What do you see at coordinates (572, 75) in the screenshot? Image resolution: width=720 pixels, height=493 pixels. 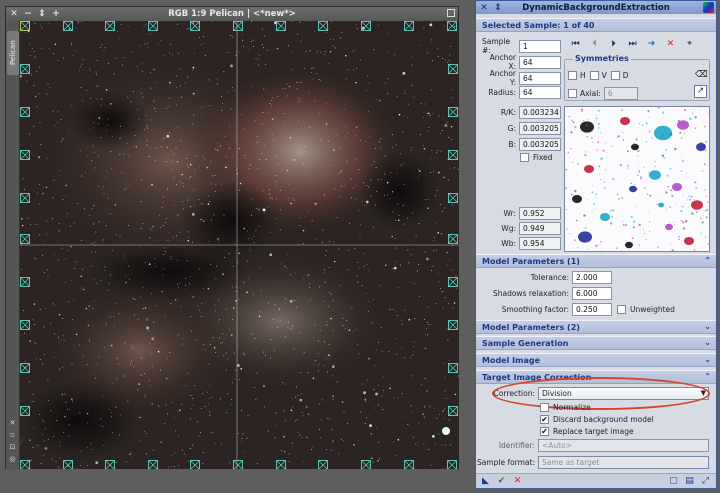 I see `sym-h-checkbox` at bounding box center [572, 75].